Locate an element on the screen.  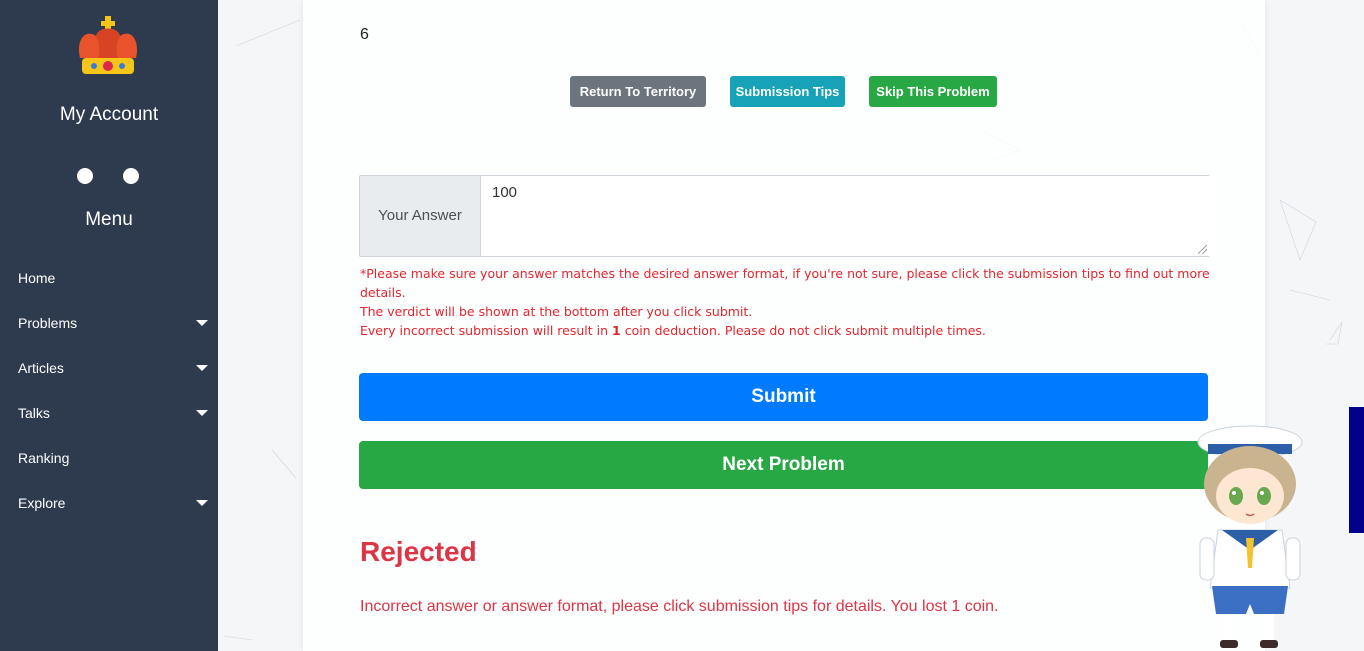
submission-tips-button: Submission Tips is located at coordinates (787, 91).